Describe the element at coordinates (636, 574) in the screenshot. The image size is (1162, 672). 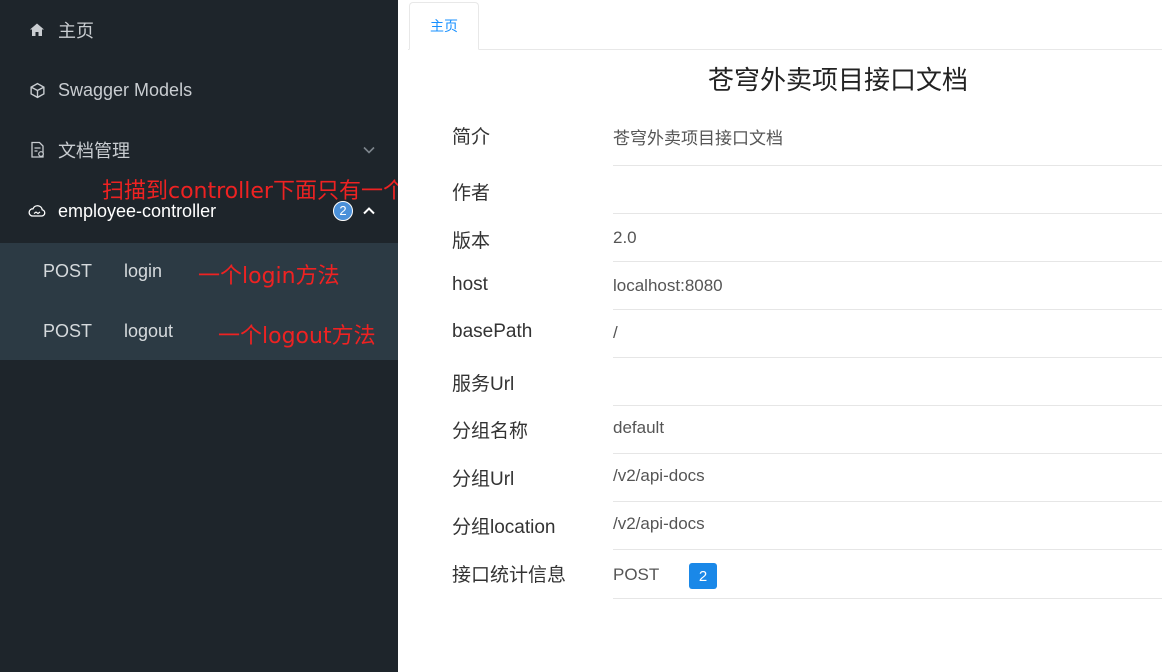
I see `stats-method: POST` at that location.